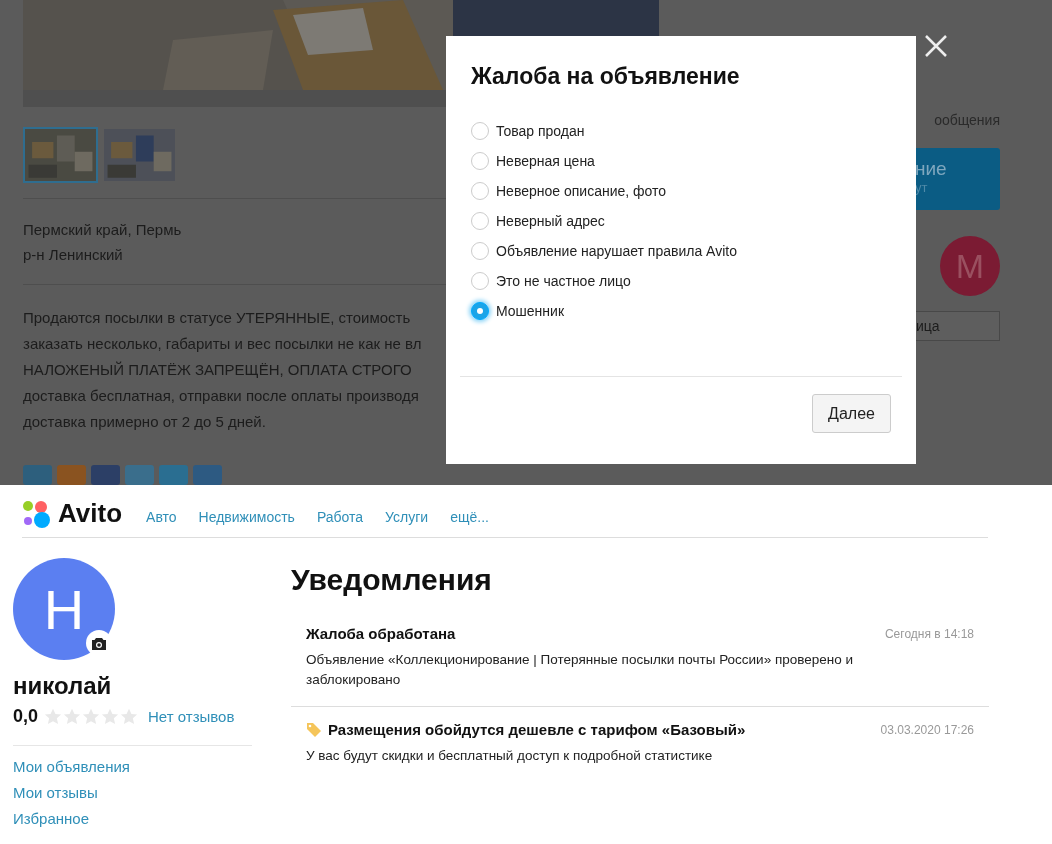  What do you see at coordinates (73, 255) in the screenshot?
I see `location-text: р-н Ленинский` at bounding box center [73, 255].